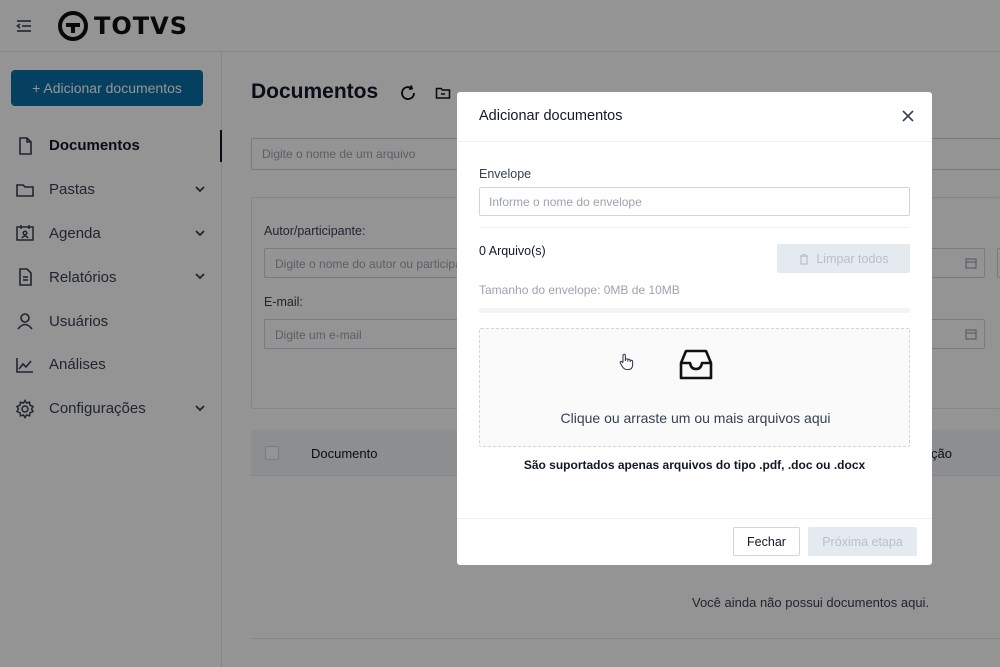 The image size is (1000, 667). What do you see at coordinates (696, 364) in the screenshot?
I see `inbox-icon` at bounding box center [696, 364].